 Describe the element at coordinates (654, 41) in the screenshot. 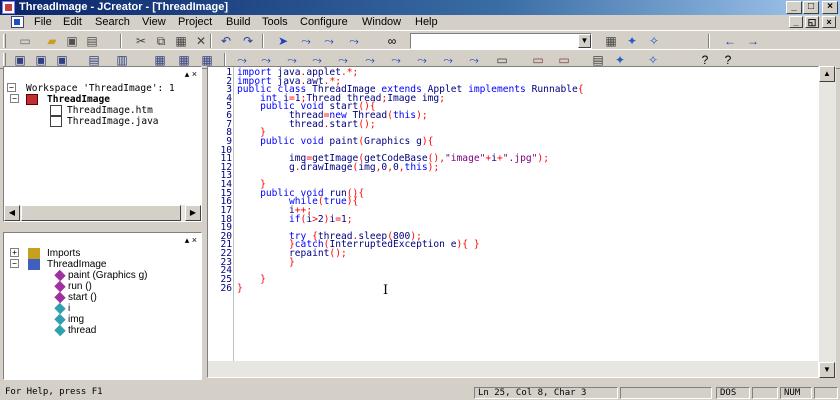

I see `replace-icon: ✧` at that location.